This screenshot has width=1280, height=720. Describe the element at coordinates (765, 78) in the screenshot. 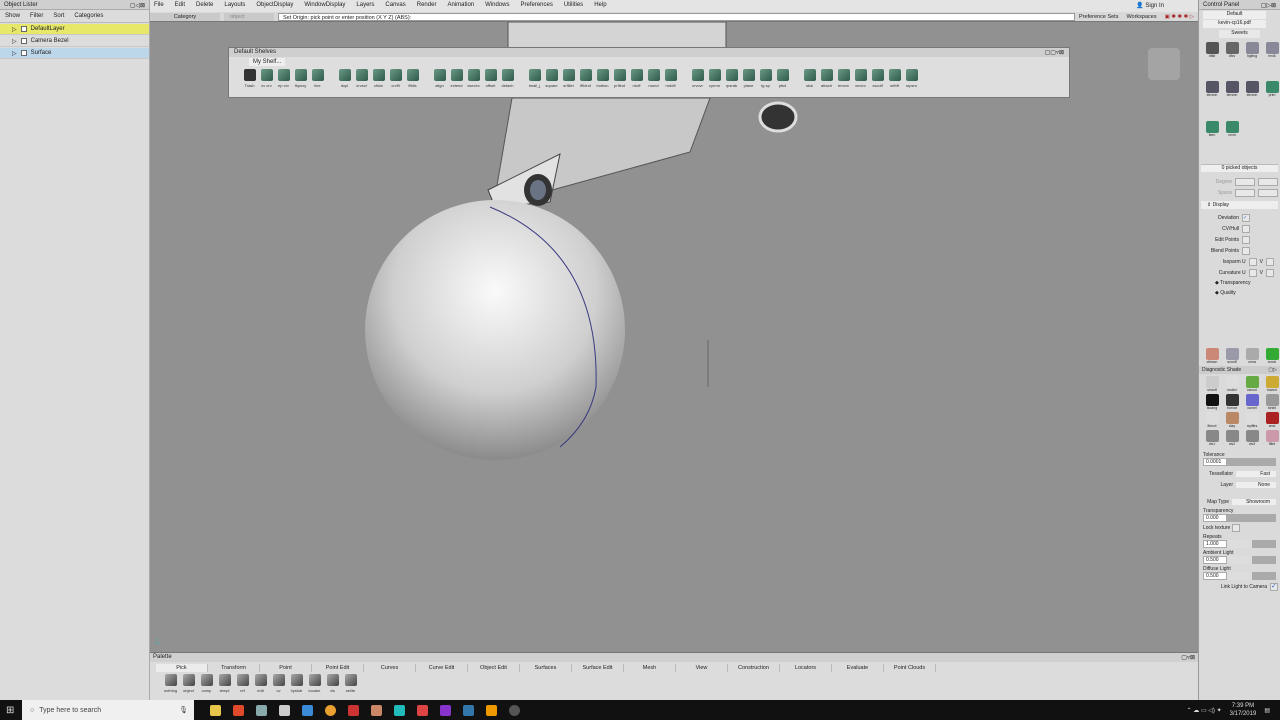

I see `shelf-tool: tg sp` at that location.